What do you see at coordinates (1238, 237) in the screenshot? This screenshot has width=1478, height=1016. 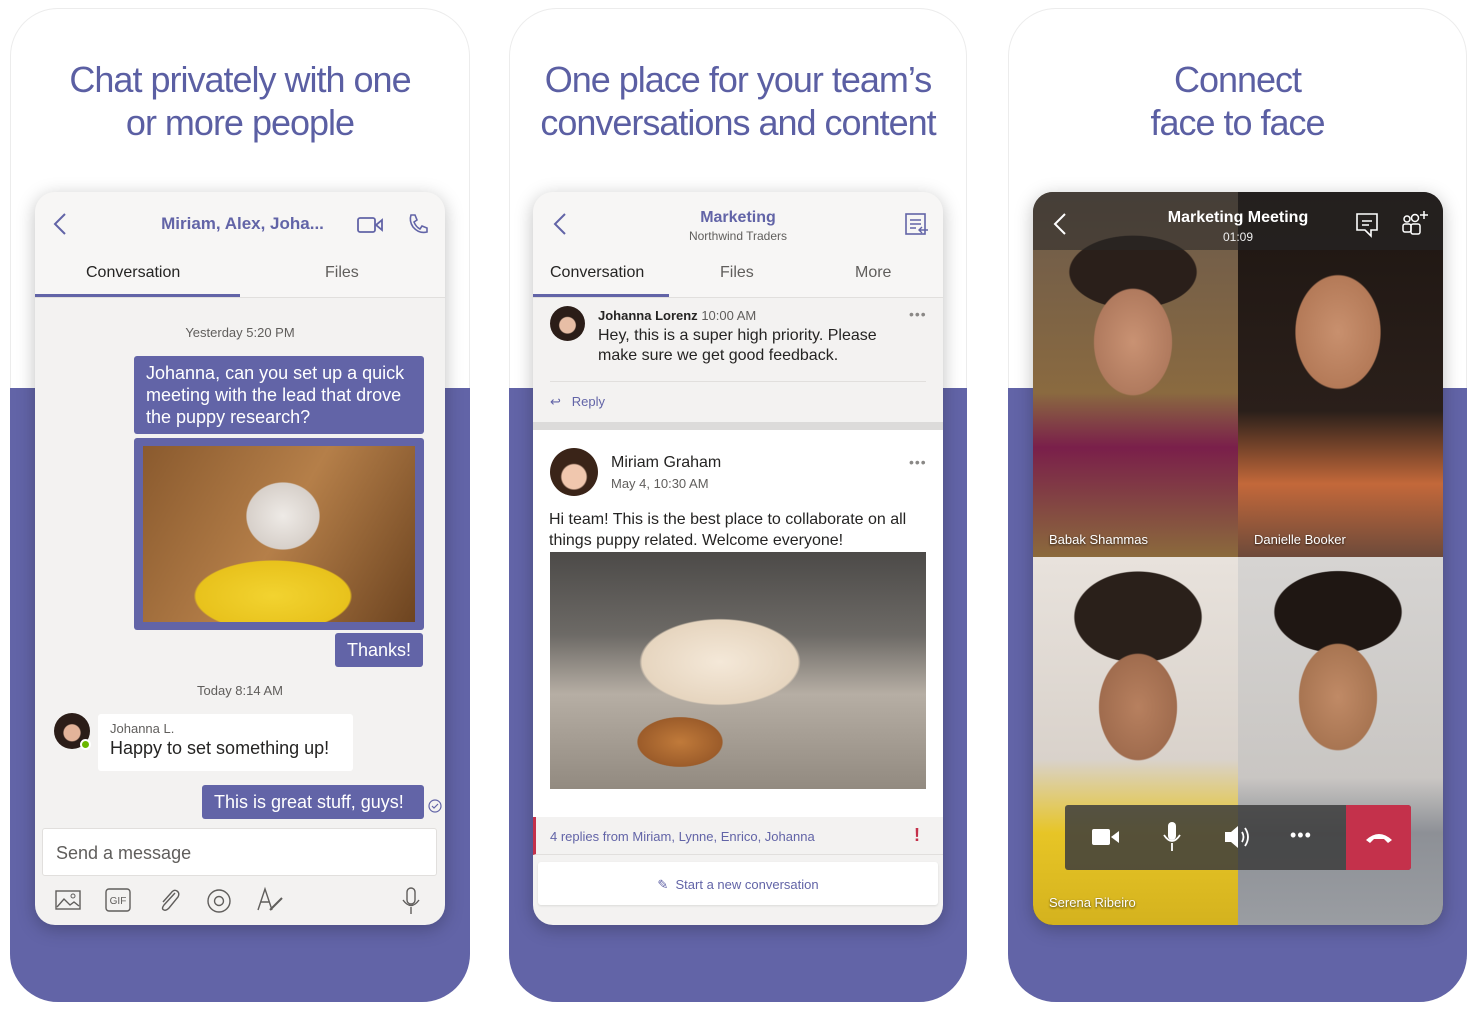 I see `meeting-duration: 01:09` at bounding box center [1238, 237].